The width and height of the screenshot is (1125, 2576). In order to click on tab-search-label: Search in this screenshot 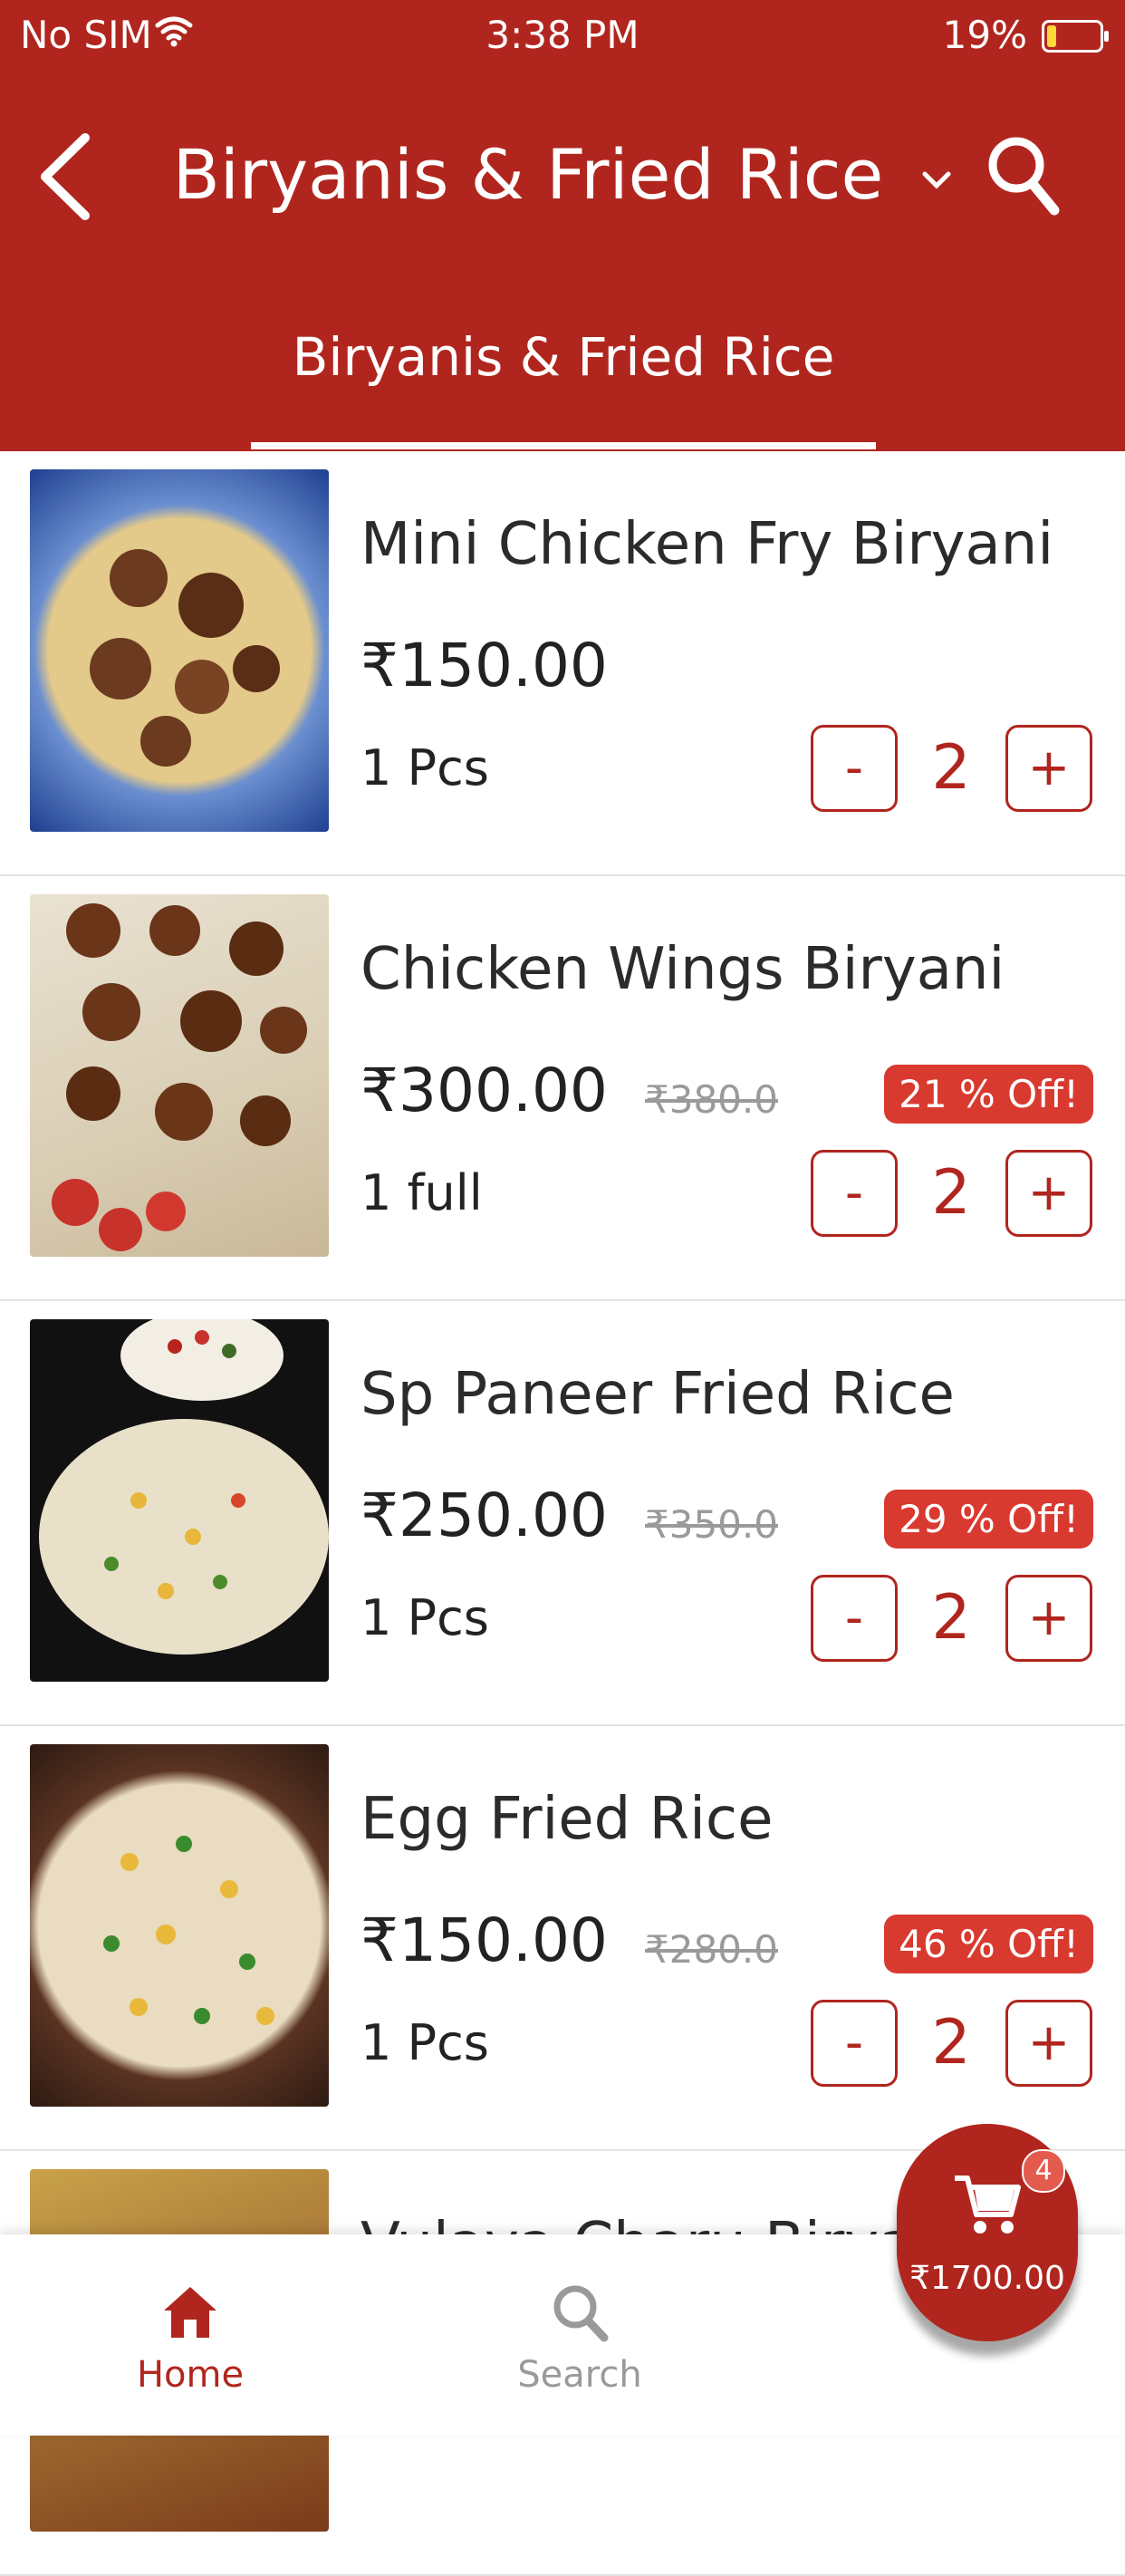, I will do `click(579, 2375)`.